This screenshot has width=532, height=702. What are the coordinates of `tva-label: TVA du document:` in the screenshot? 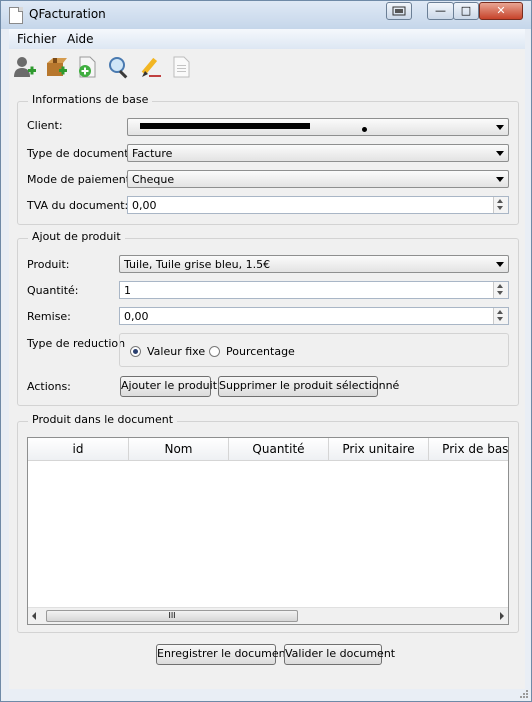 It's located at (78, 205).